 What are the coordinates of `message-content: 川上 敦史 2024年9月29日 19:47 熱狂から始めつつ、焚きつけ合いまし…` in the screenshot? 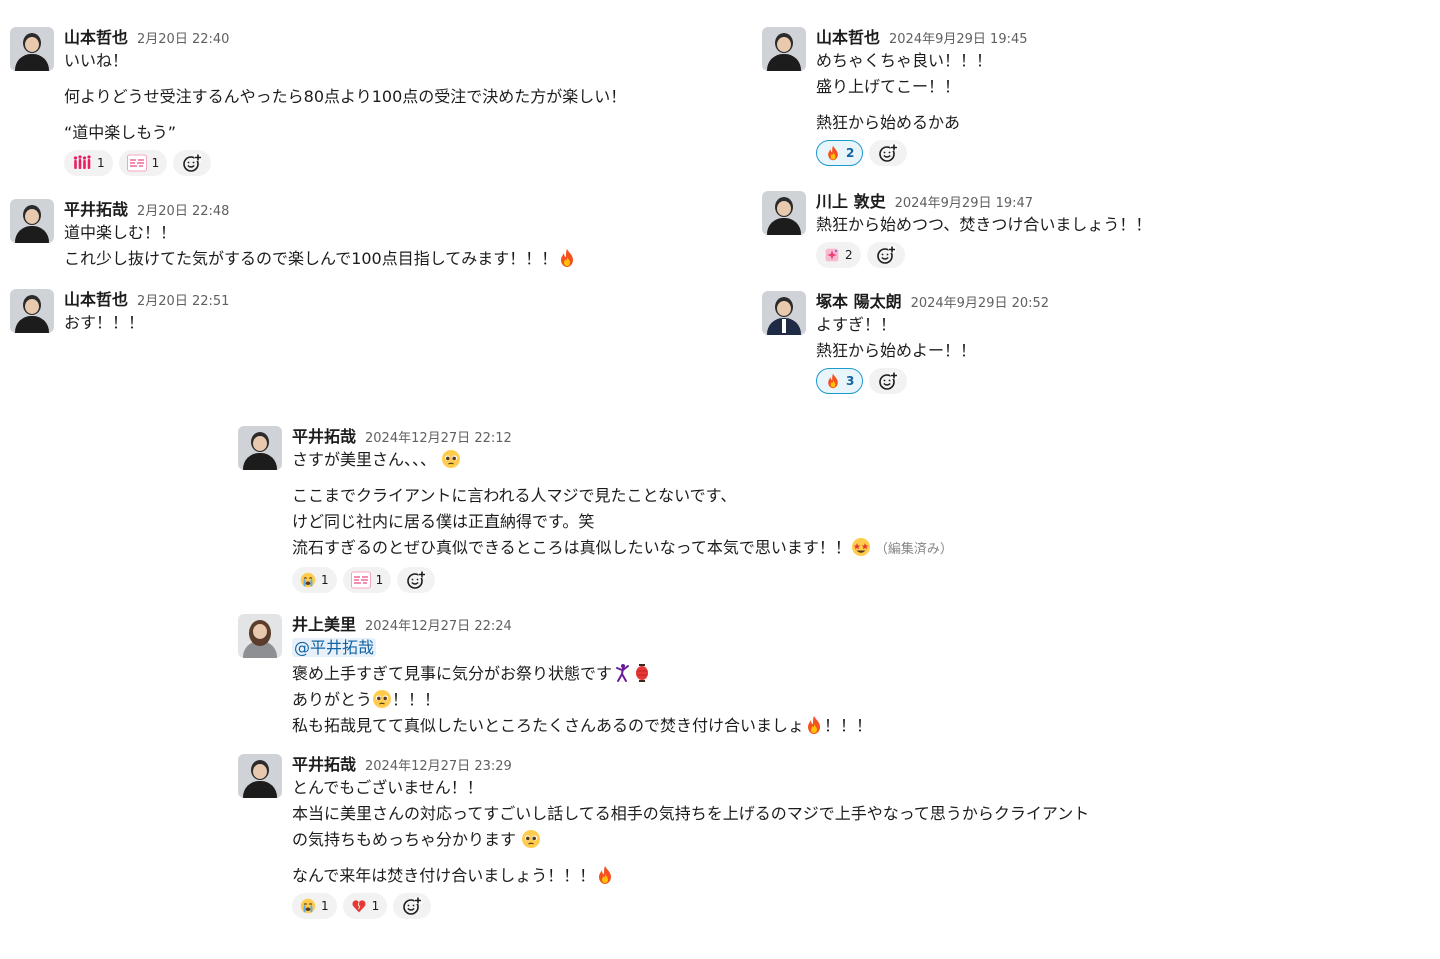 It's located at (1124, 238).